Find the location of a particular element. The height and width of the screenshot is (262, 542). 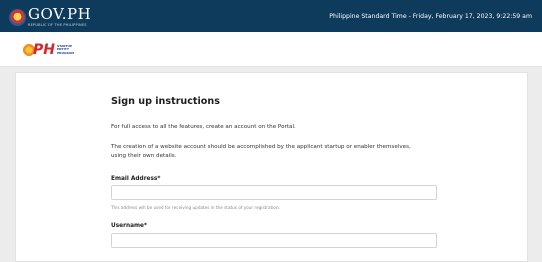

email-label: Email Address* is located at coordinates (136, 179).